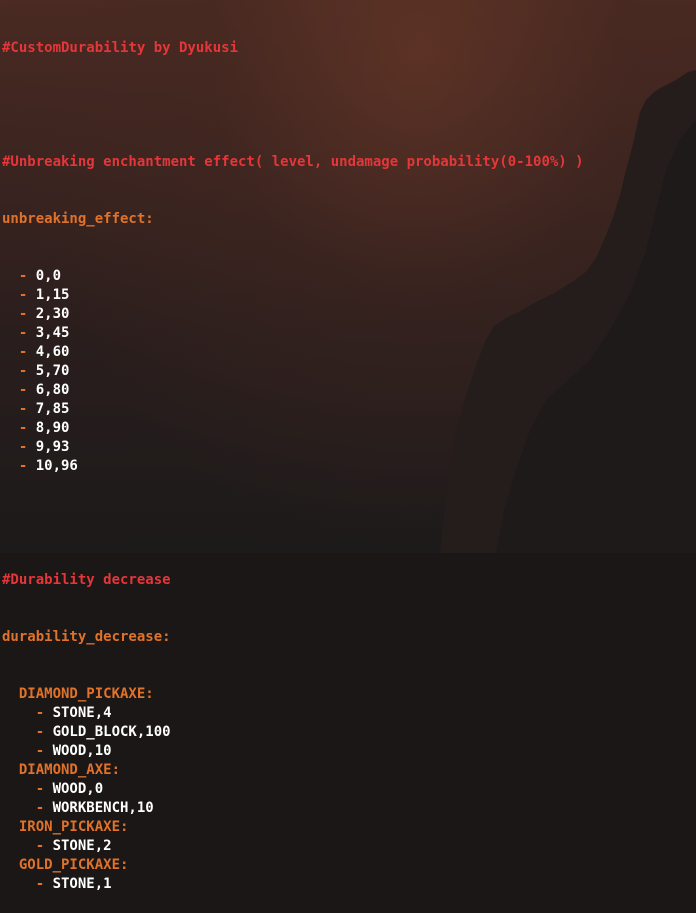  What do you see at coordinates (82, 751) in the screenshot?
I see `list-value: WOOD,10` at bounding box center [82, 751].